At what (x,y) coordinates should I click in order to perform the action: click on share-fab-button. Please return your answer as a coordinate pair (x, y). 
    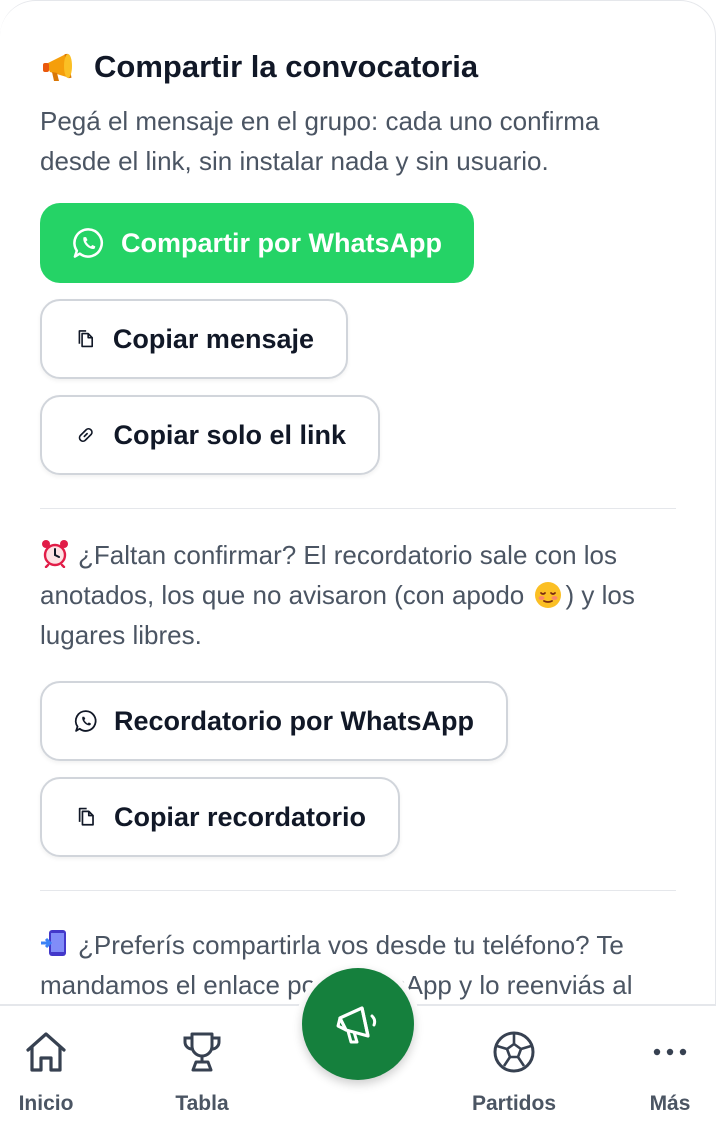
    Looking at the image, I should click on (358, 1024).